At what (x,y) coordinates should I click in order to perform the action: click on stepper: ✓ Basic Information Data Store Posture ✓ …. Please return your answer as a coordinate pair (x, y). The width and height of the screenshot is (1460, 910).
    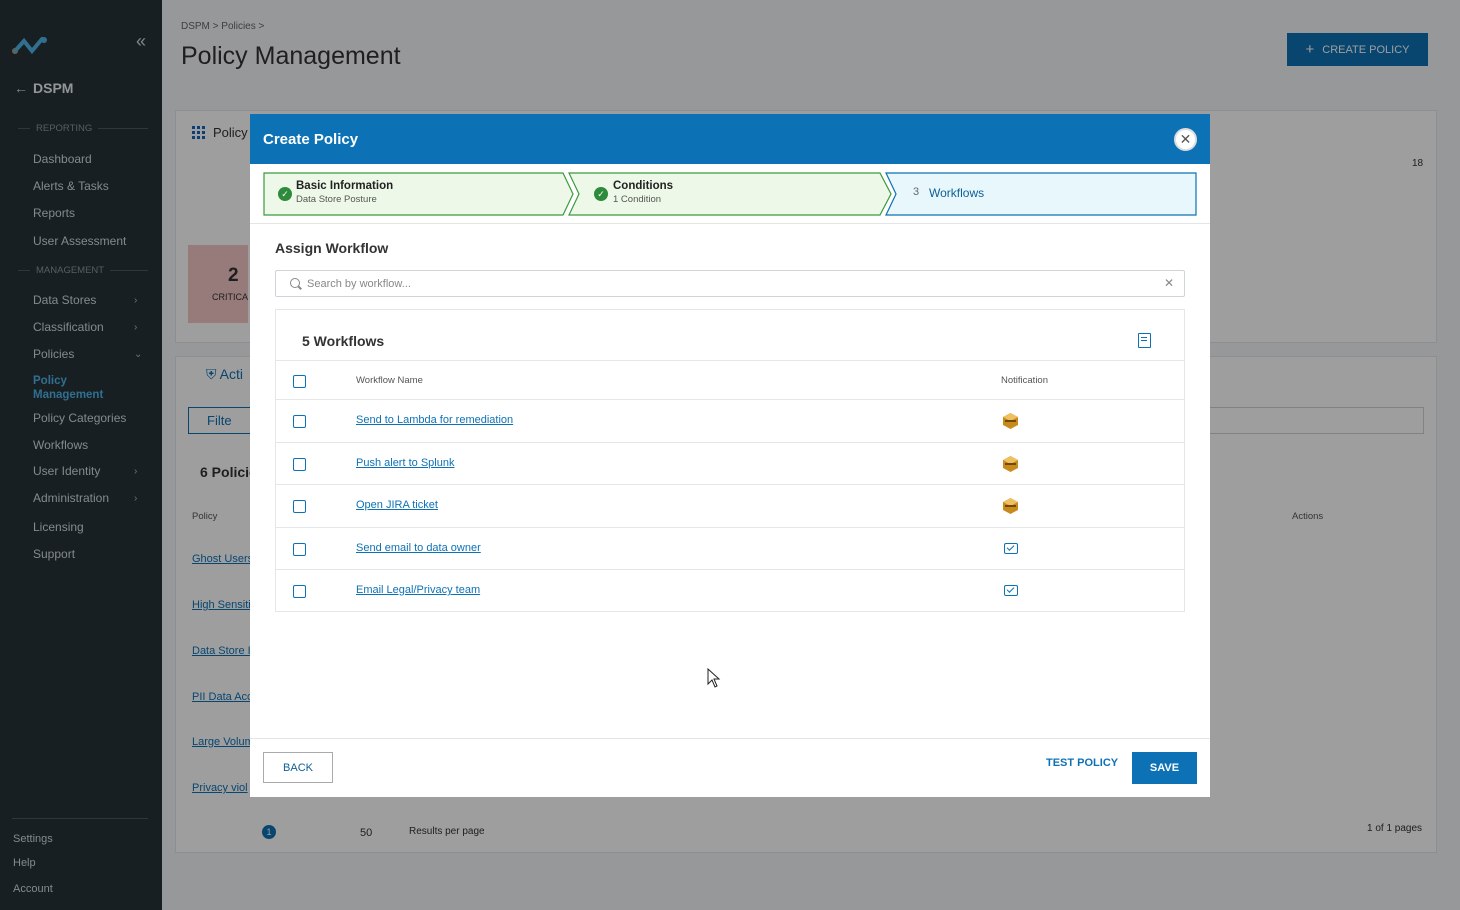
    Looking at the image, I should click on (730, 194).